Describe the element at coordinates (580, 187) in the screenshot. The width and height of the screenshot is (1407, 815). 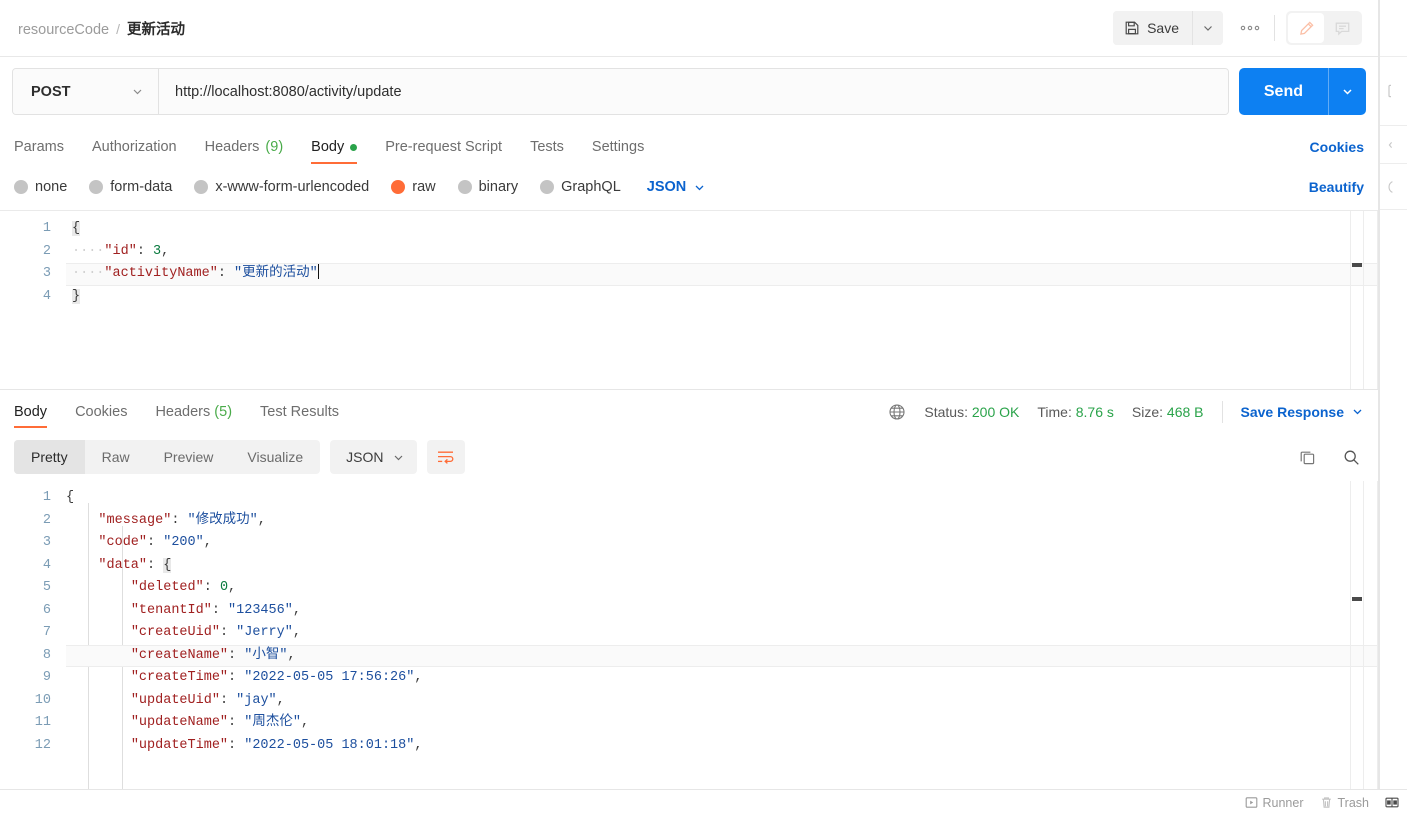
I see `body-type-graphql: GraphQL` at that location.